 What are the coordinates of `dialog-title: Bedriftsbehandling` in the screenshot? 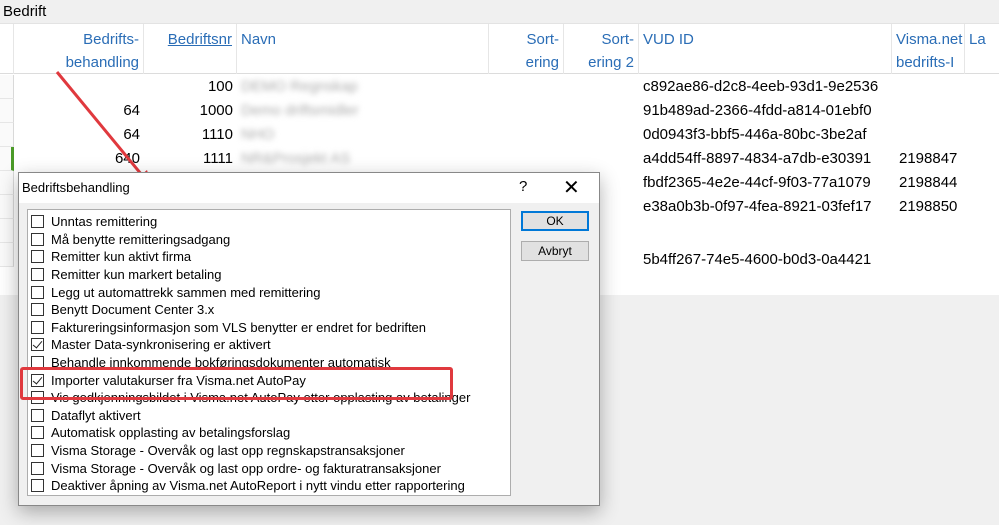 It's located at (76, 187).